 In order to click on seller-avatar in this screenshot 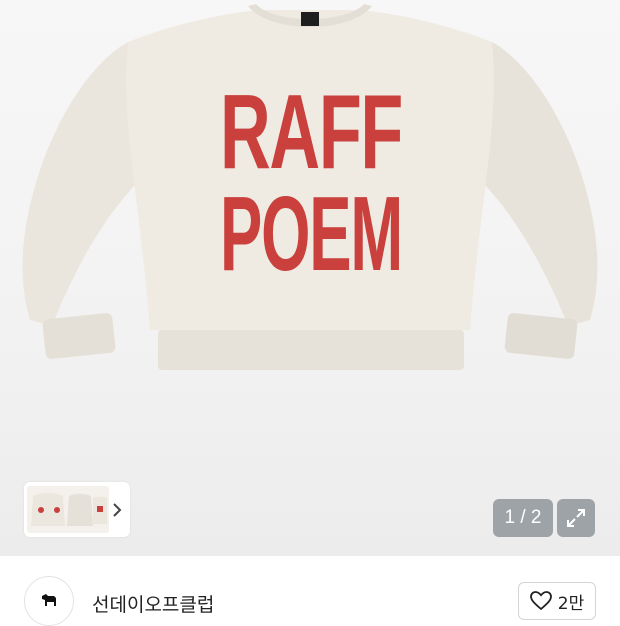, I will do `click(49, 601)`.